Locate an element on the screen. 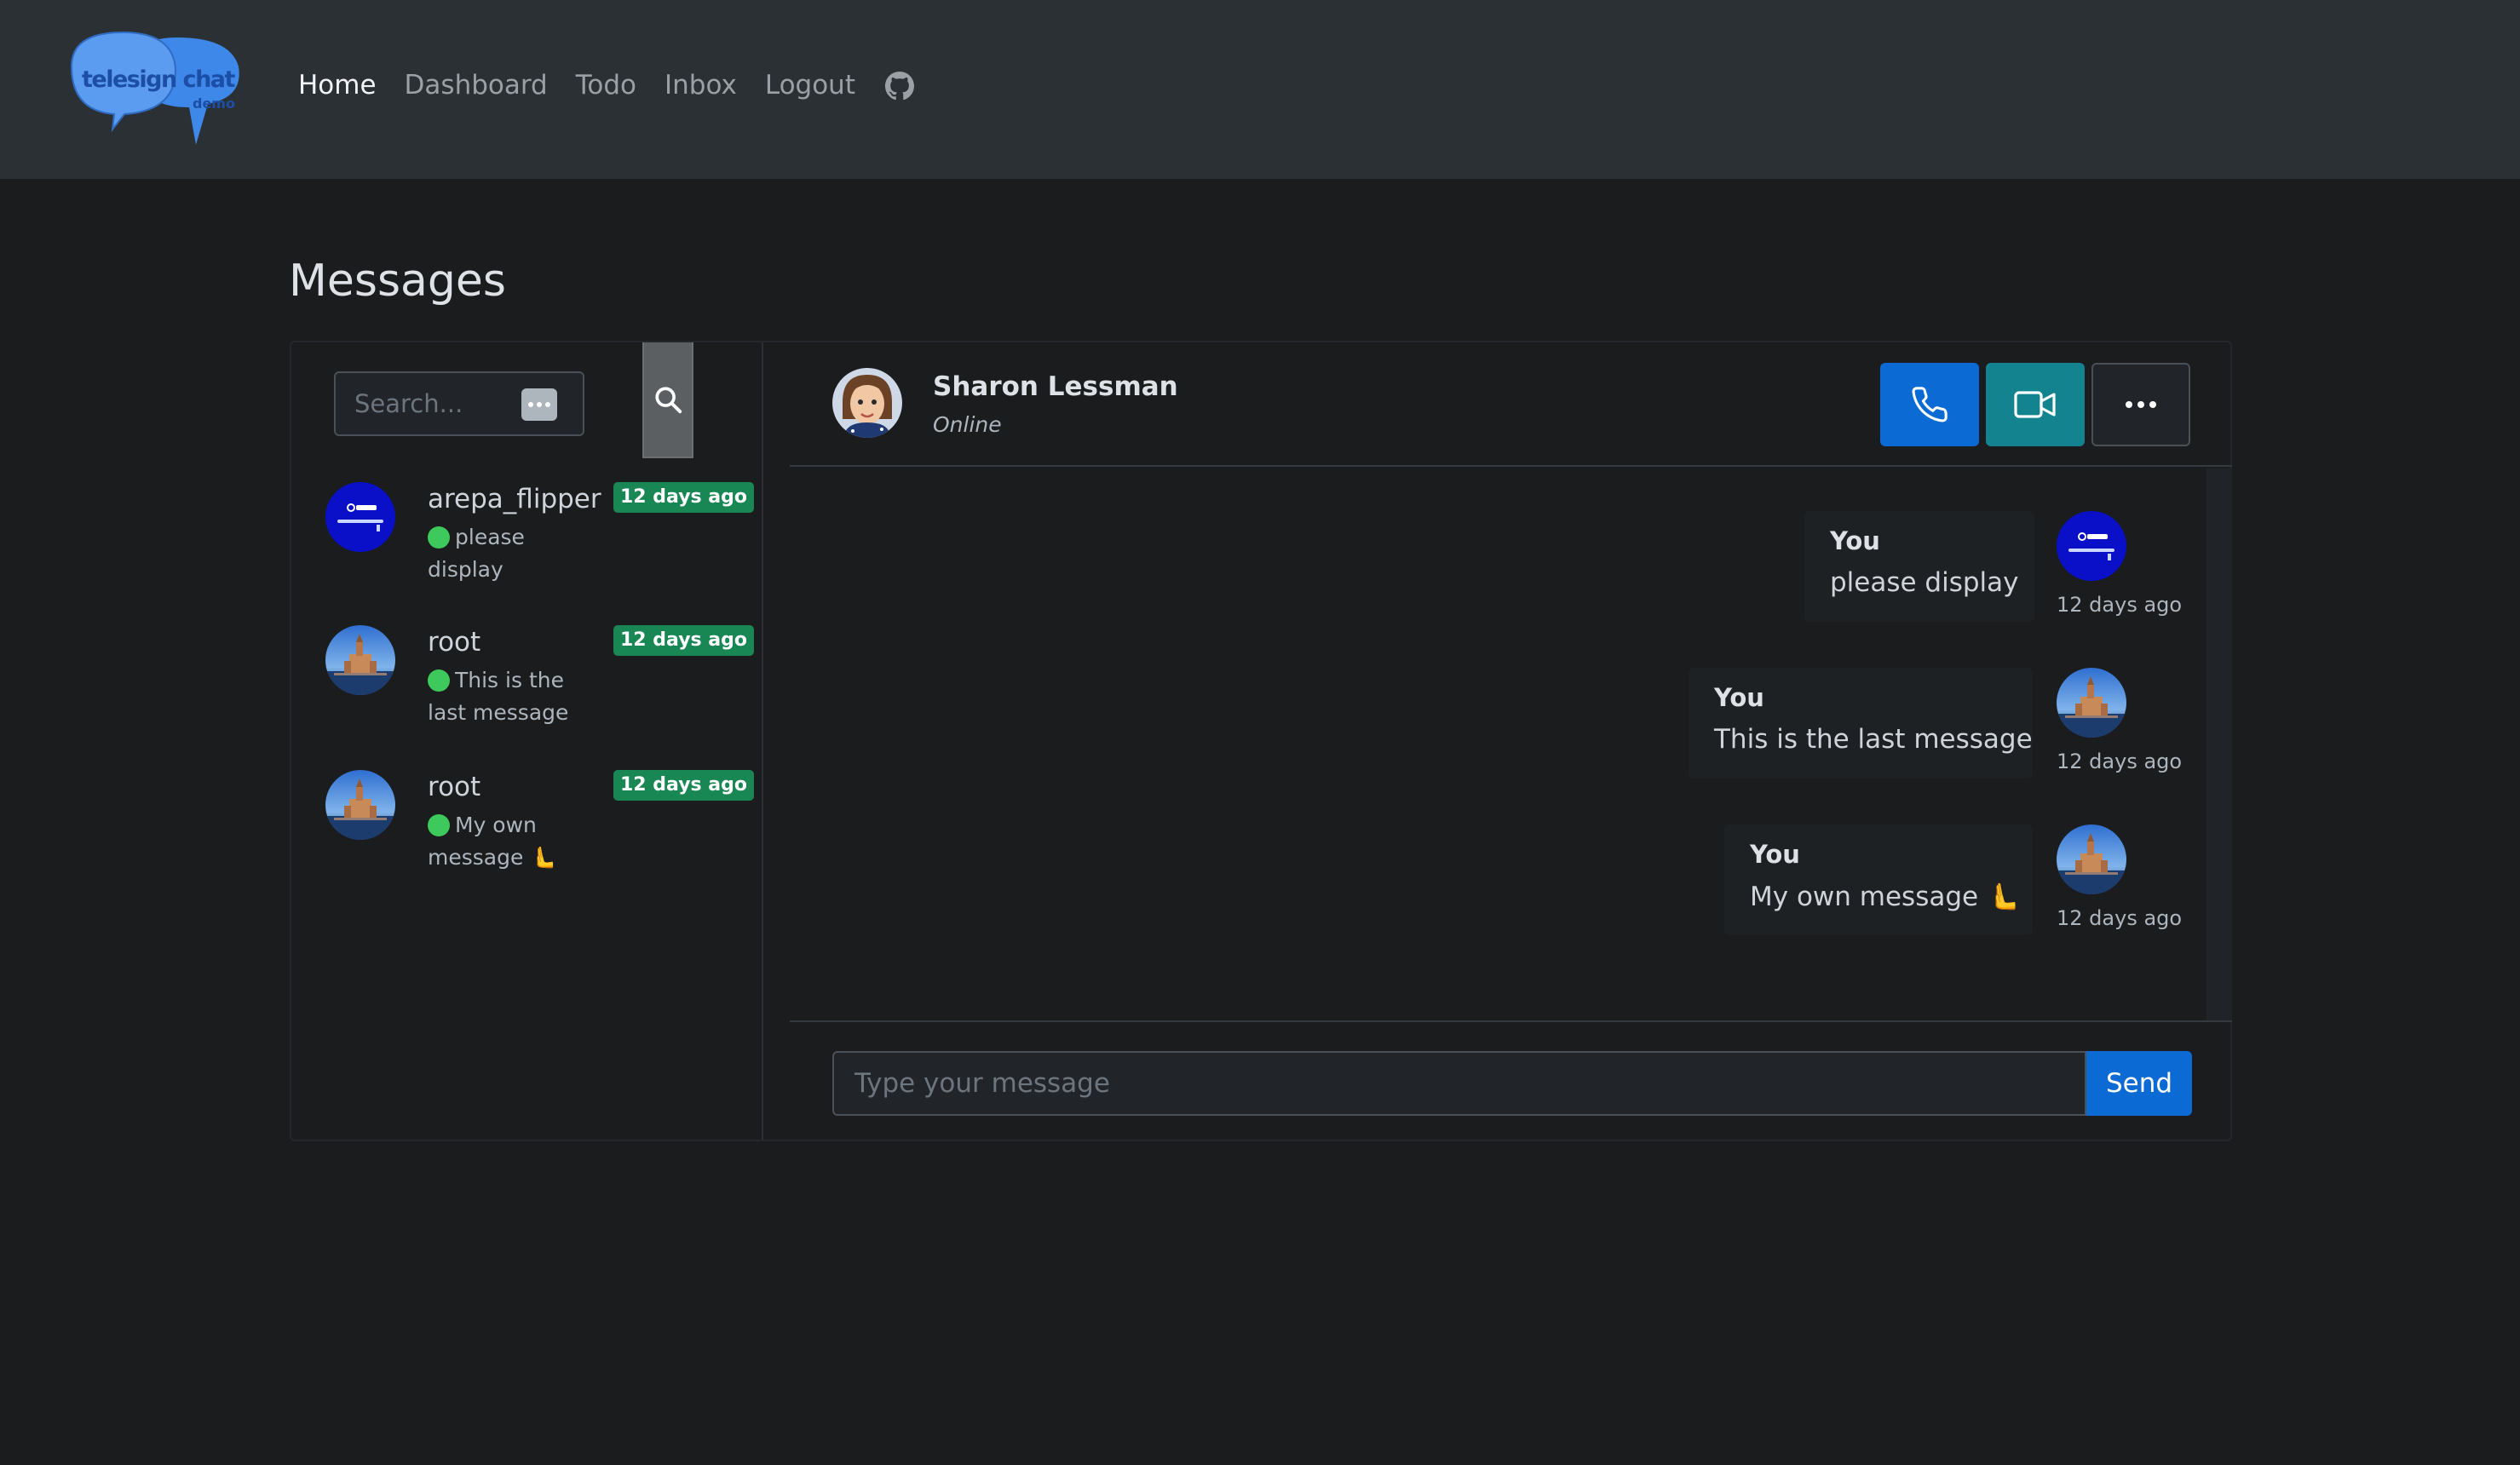 Image resolution: width=2520 pixels, height=1465 pixels. nav-home: Home is located at coordinates (337, 85).